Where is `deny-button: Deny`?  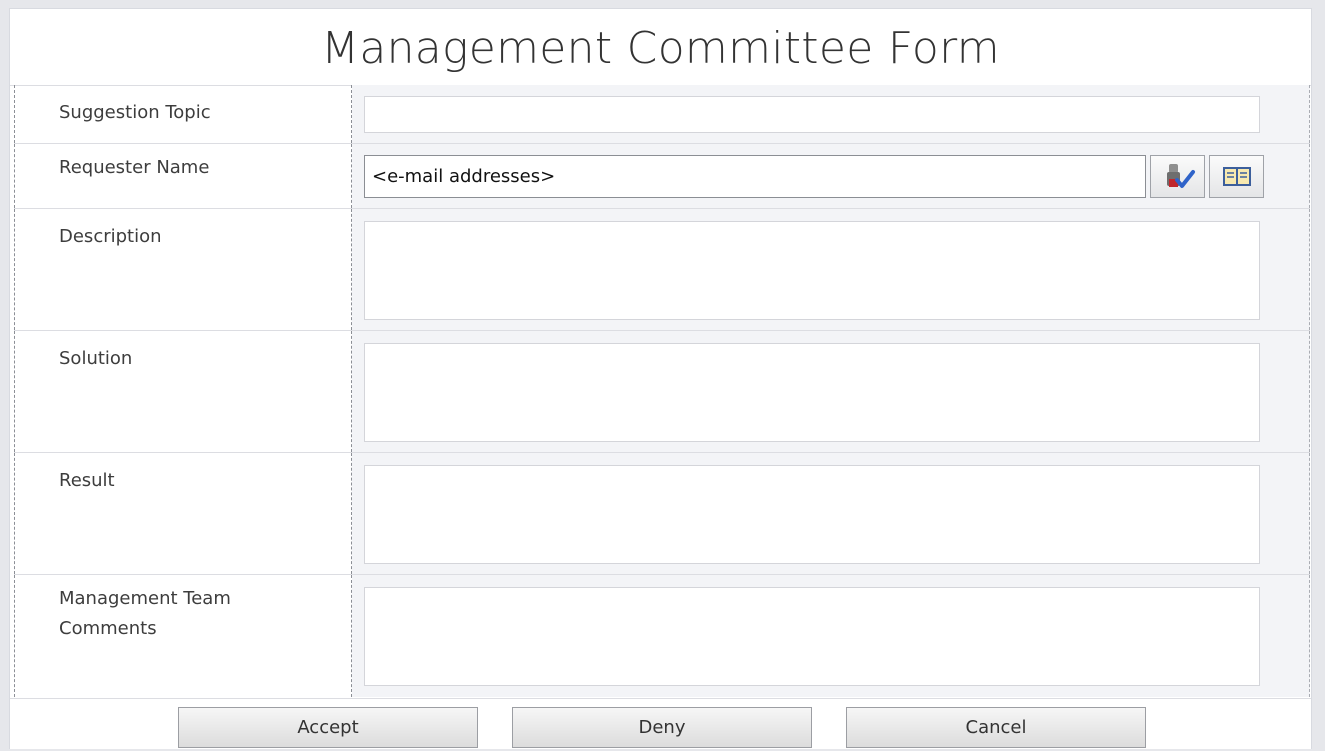 deny-button: Deny is located at coordinates (662, 727).